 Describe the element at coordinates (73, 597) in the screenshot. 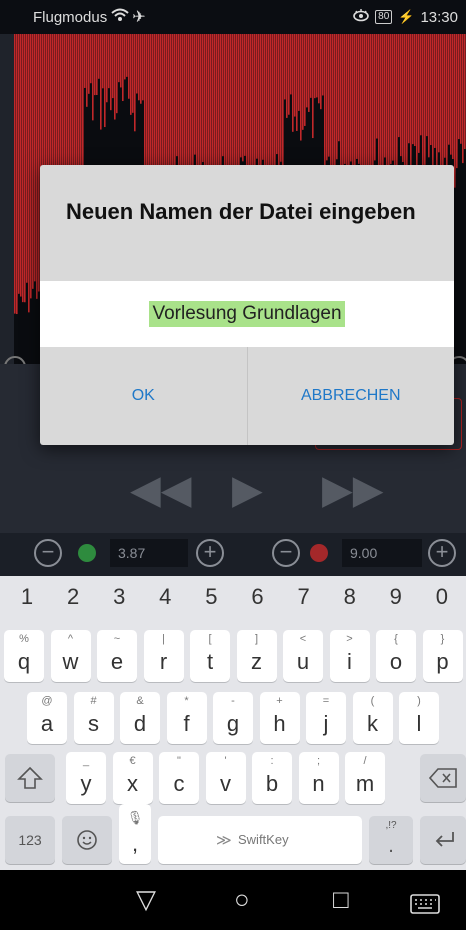

I see `number-key: 2` at that location.